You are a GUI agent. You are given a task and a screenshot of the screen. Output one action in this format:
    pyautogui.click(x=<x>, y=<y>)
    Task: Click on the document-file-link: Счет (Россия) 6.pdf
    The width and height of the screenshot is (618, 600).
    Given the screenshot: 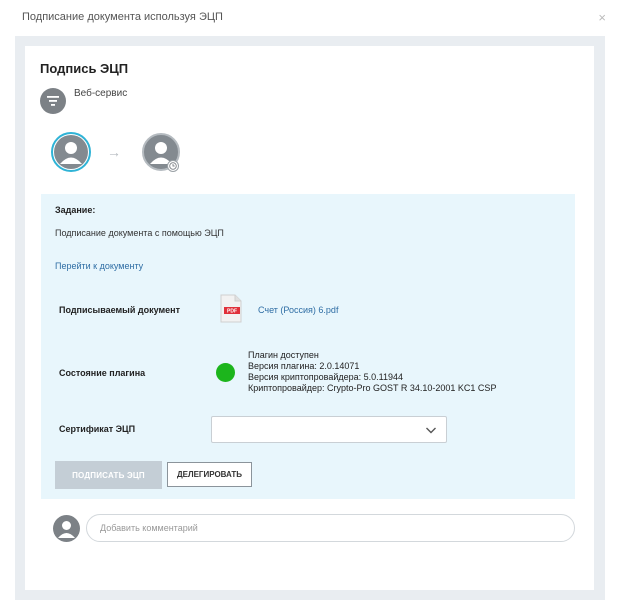 What is the action you would take?
    pyautogui.click(x=298, y=310)
    